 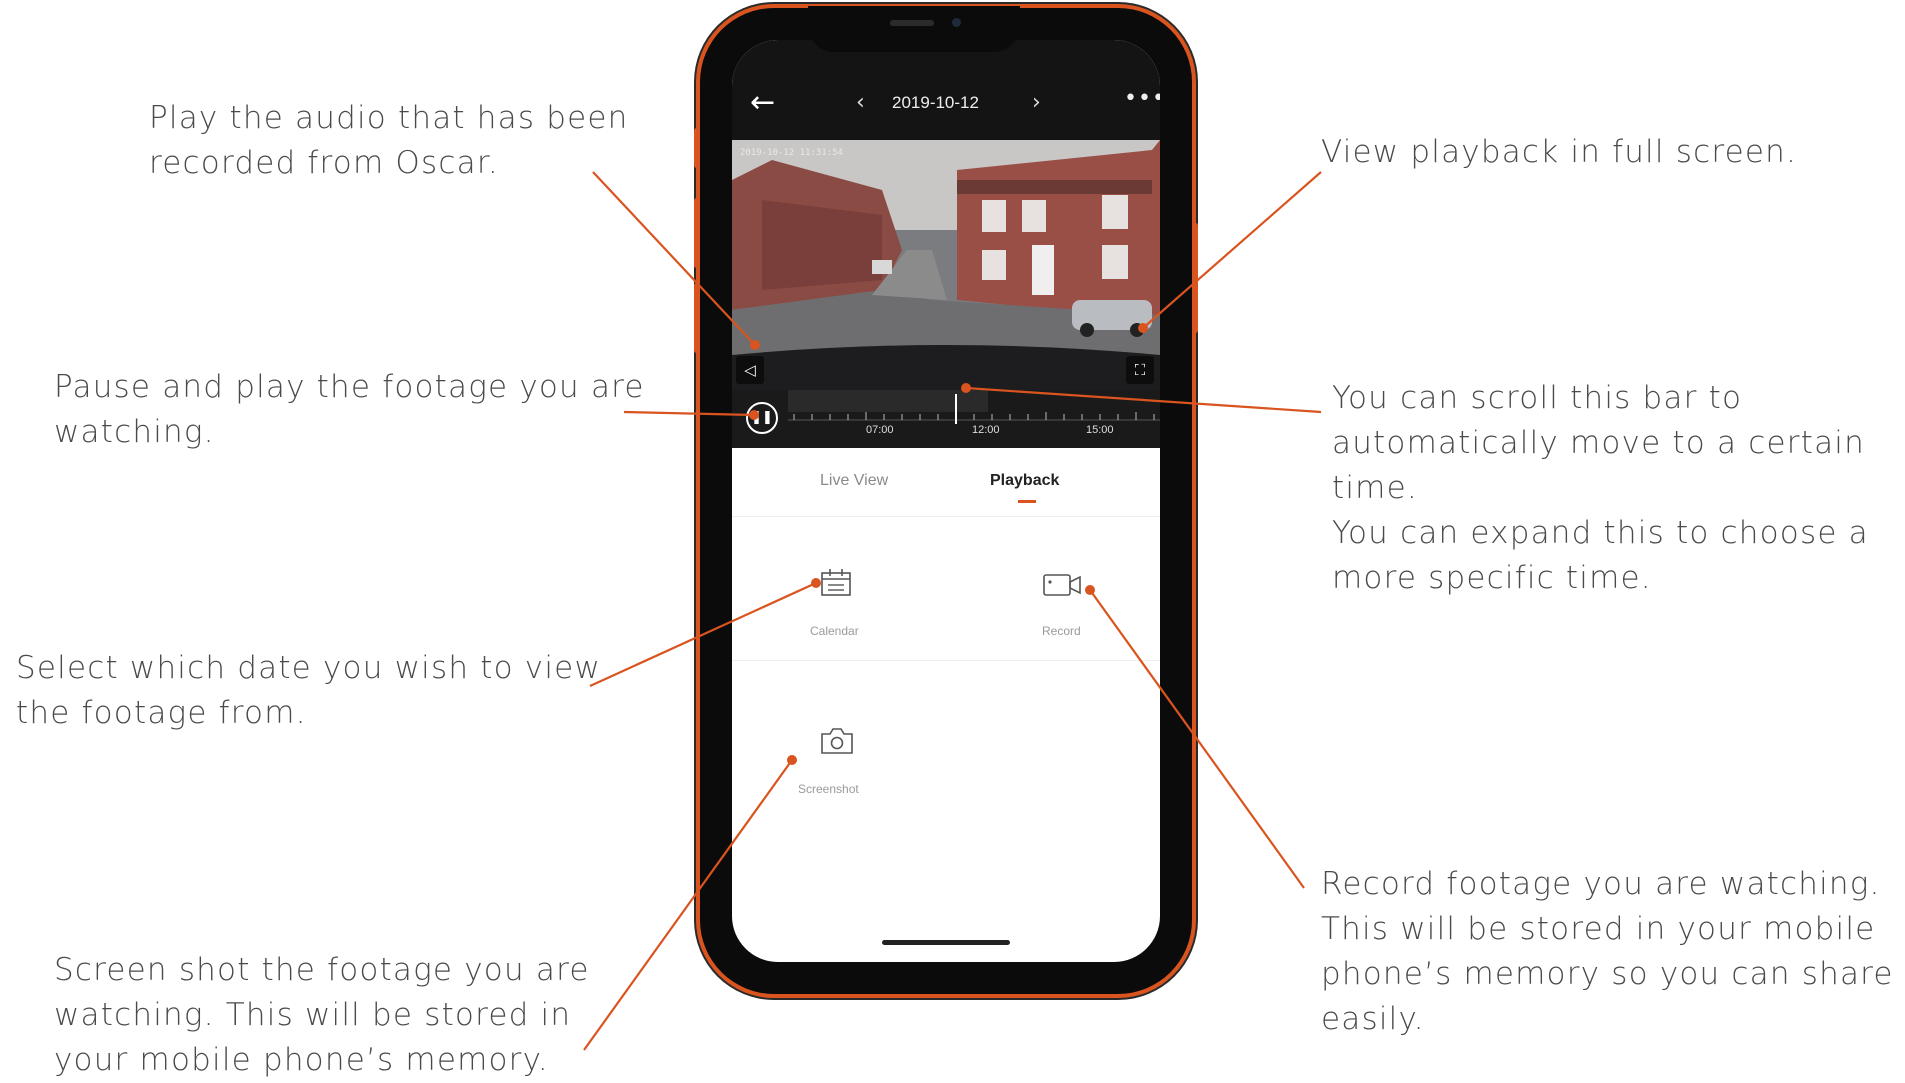 I want to click on annotation-scroll-line-3: time., so click(x=1375, y=488).